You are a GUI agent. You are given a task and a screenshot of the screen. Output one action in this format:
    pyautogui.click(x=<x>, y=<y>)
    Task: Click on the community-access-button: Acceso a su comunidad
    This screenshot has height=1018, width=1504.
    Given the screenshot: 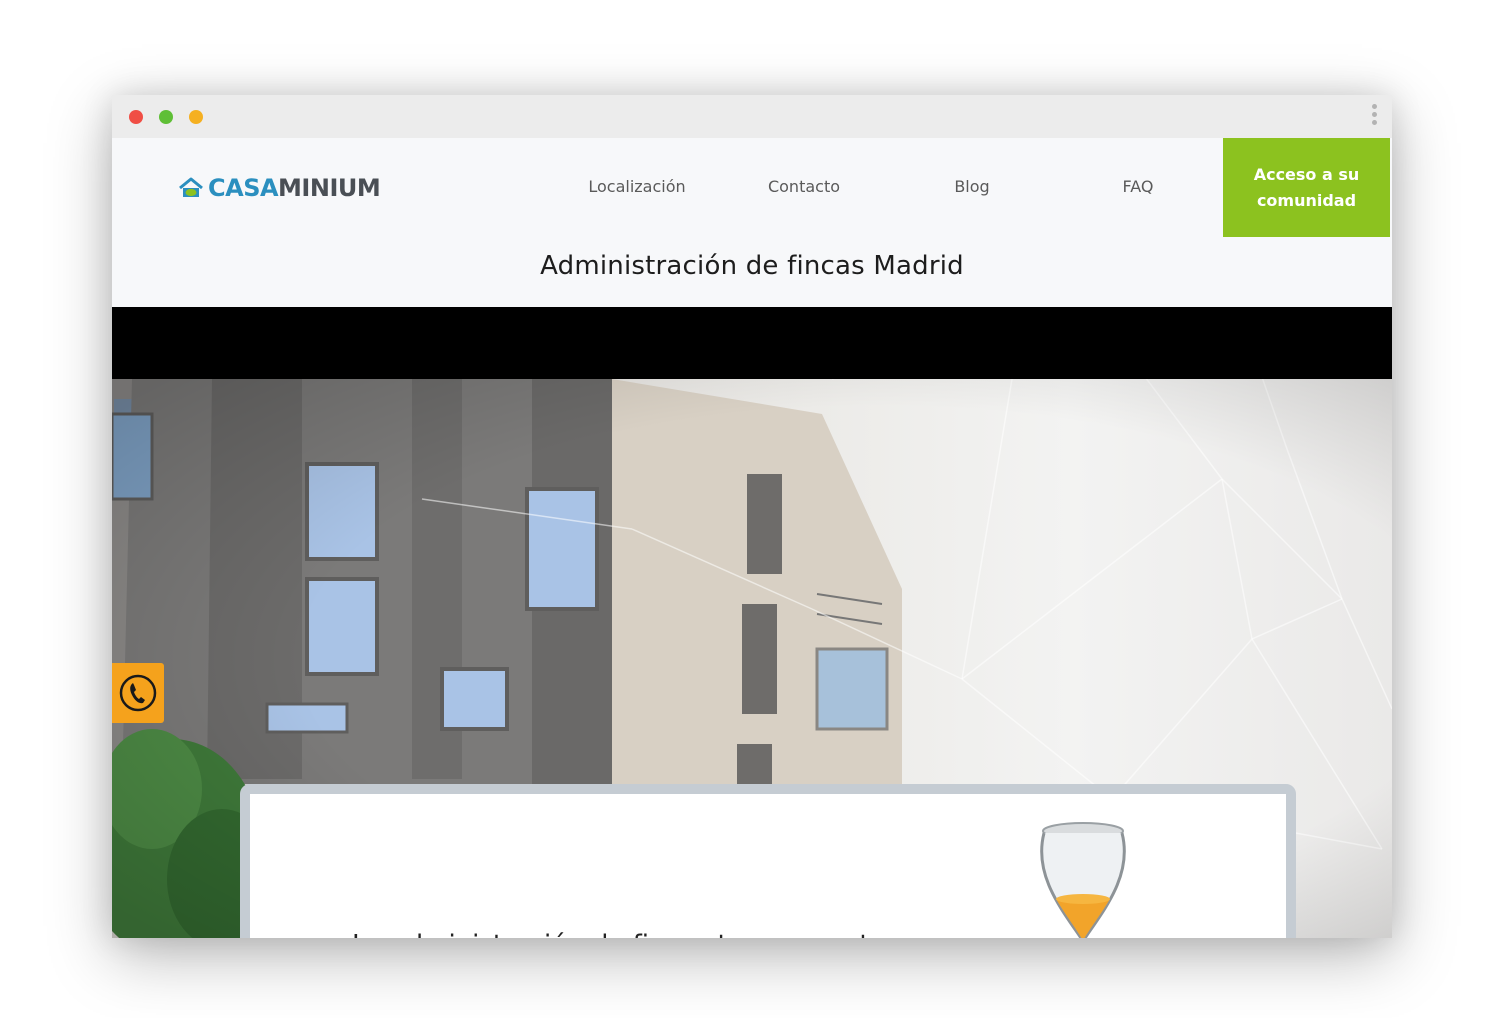 What is the action you would take?
    pyautogui.click(x=1306, y=187)
    